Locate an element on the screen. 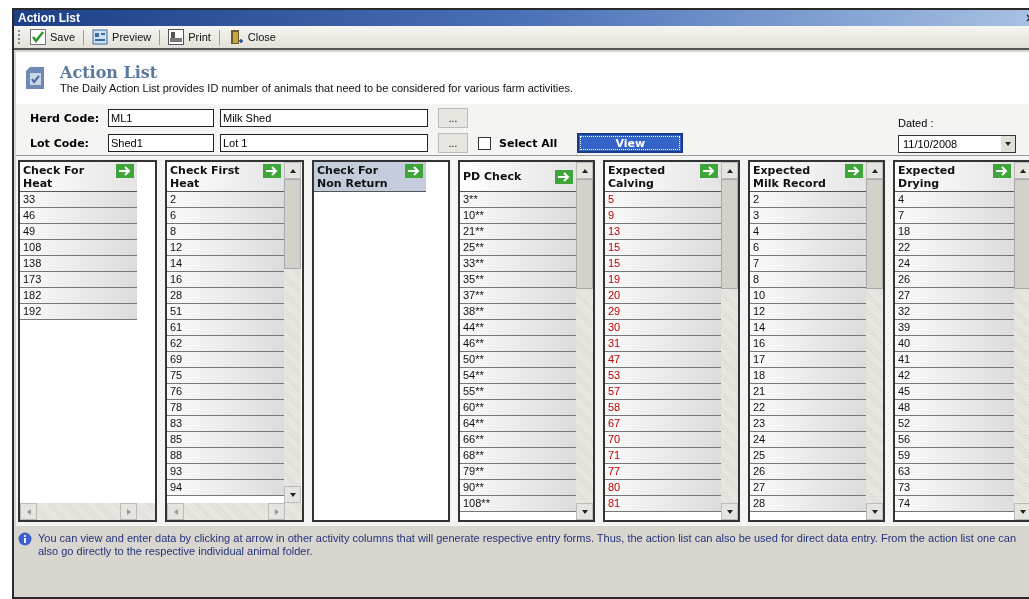 This screenshot has height=599, width=1029. list-cell: 32 is located at coordinates (954, 312).